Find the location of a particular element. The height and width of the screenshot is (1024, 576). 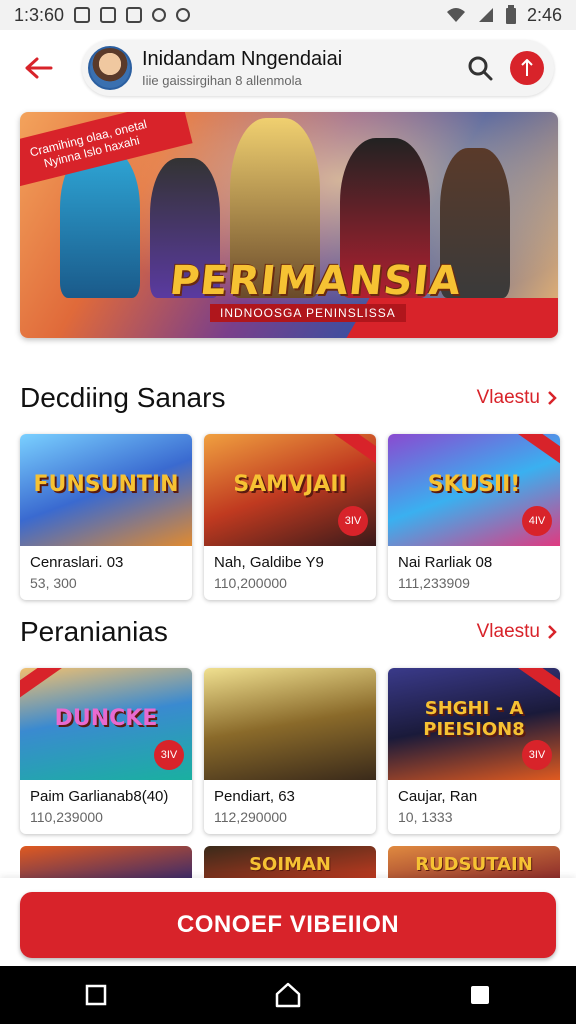

system-nav-bar is located at coordinates (288, 995).